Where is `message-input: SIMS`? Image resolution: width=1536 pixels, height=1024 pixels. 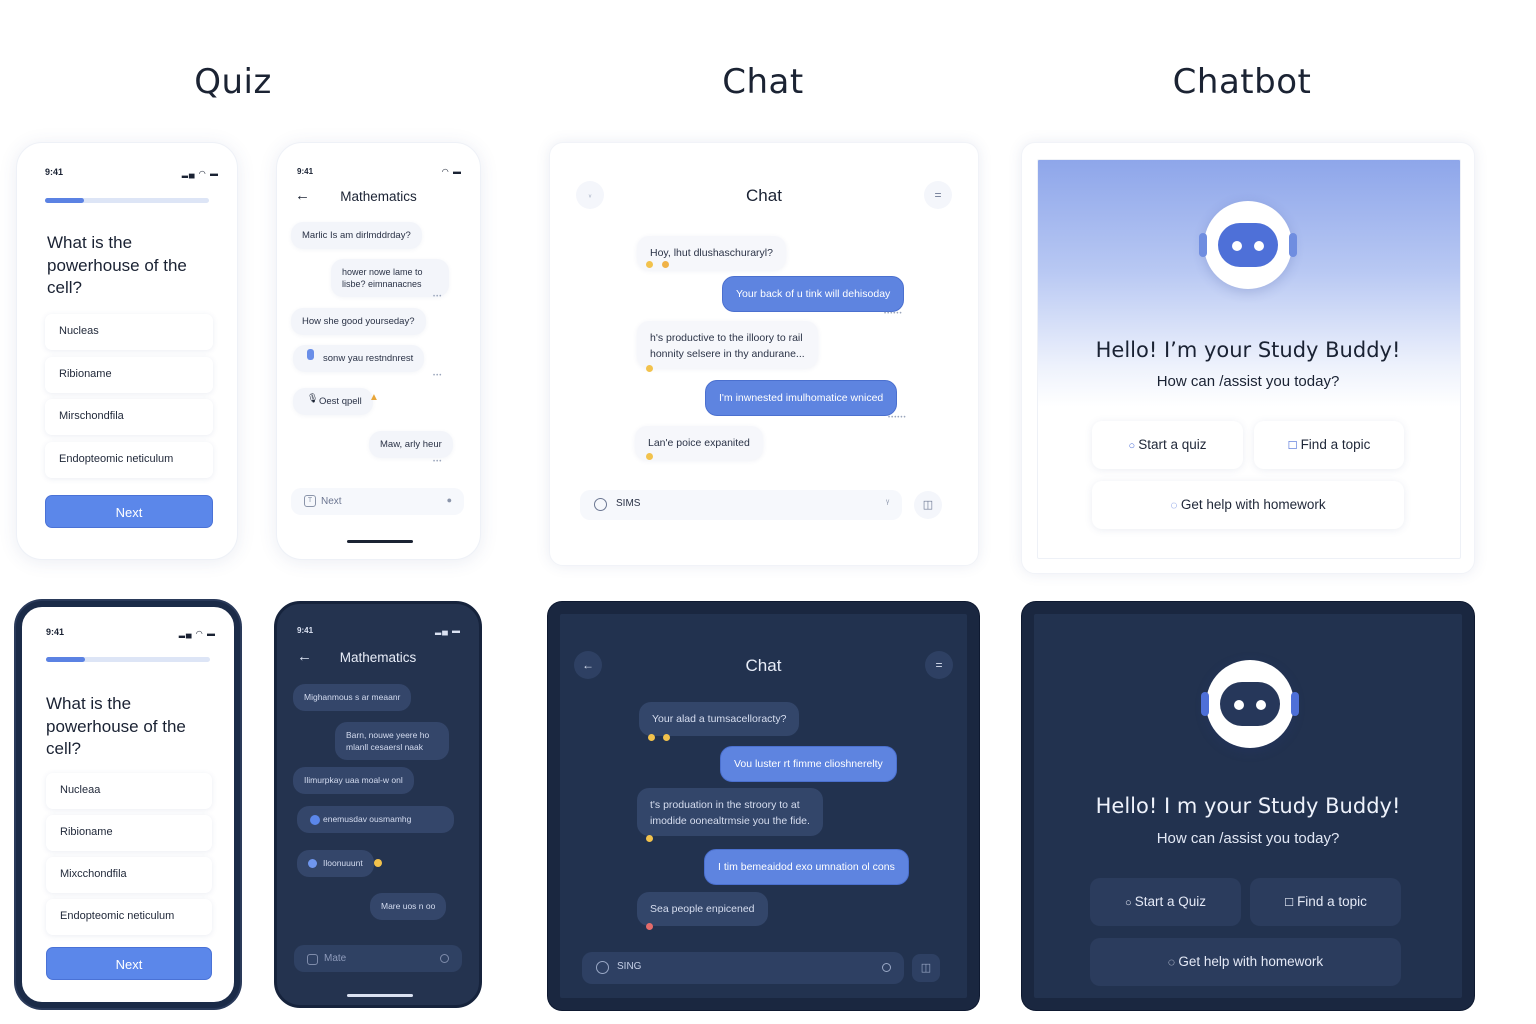
message-input: SIMS is located at coordinates (741, 505).